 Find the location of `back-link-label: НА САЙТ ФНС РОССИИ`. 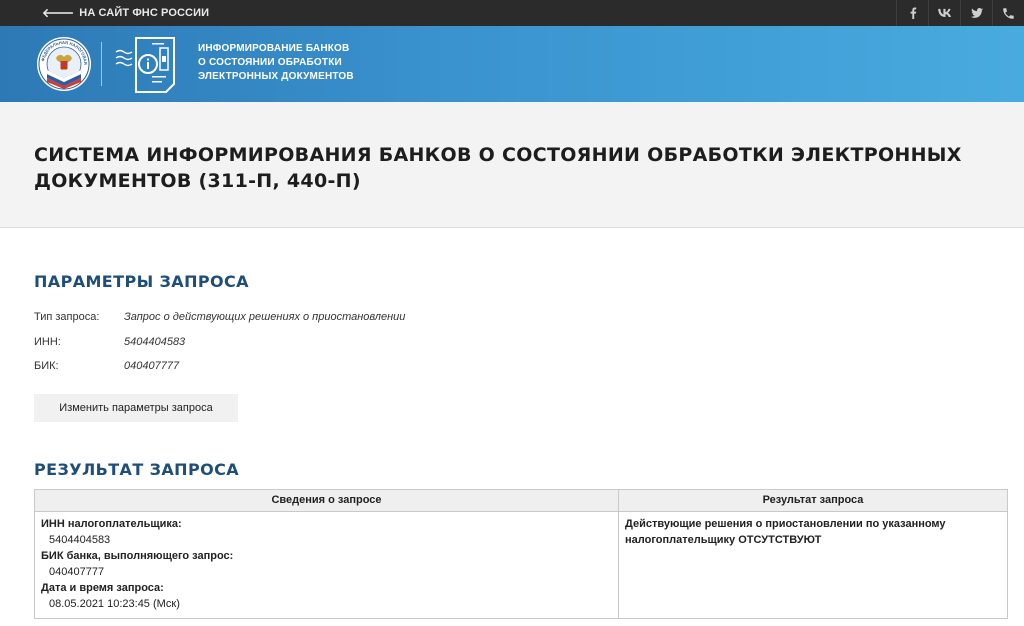

back-link-label: НА САЙТ ФНС РОССИИ is located at coordinates (144, 13).